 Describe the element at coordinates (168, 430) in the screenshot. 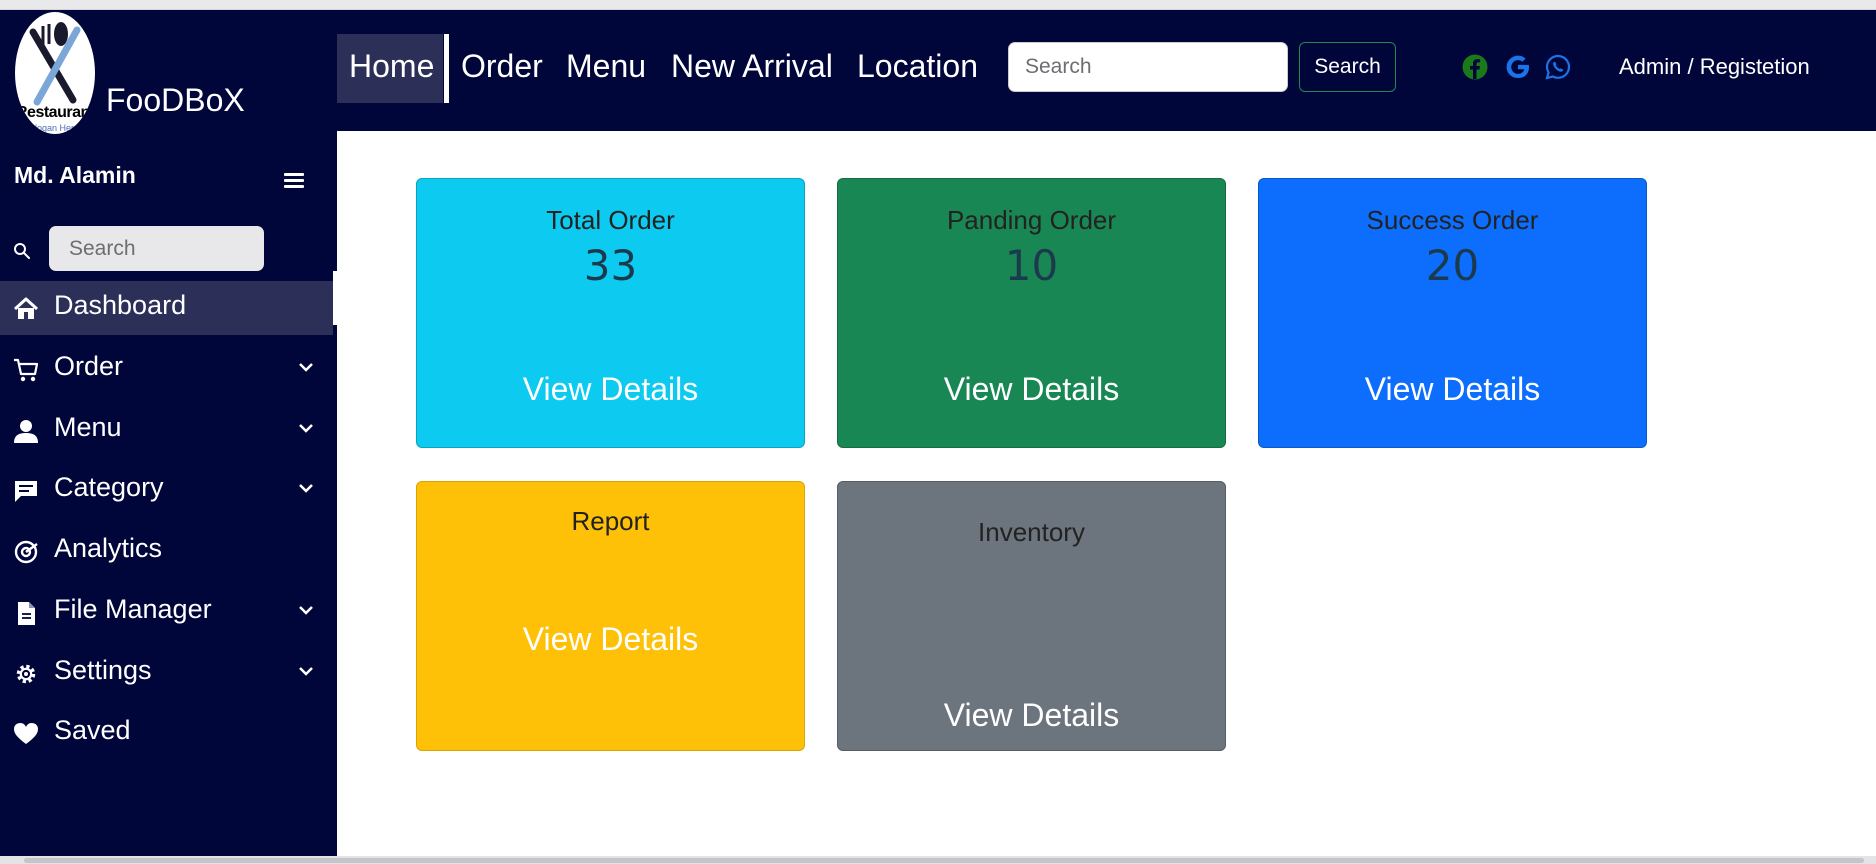

I see `sidebar-item-menu: Menu` at that location.